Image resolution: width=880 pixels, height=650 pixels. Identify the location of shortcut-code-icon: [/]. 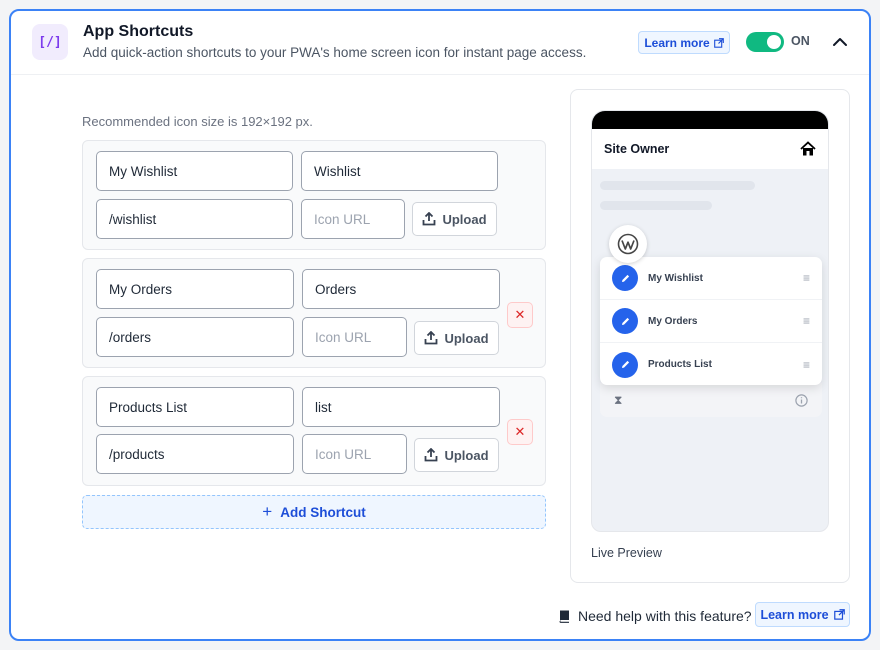
(50, 42).